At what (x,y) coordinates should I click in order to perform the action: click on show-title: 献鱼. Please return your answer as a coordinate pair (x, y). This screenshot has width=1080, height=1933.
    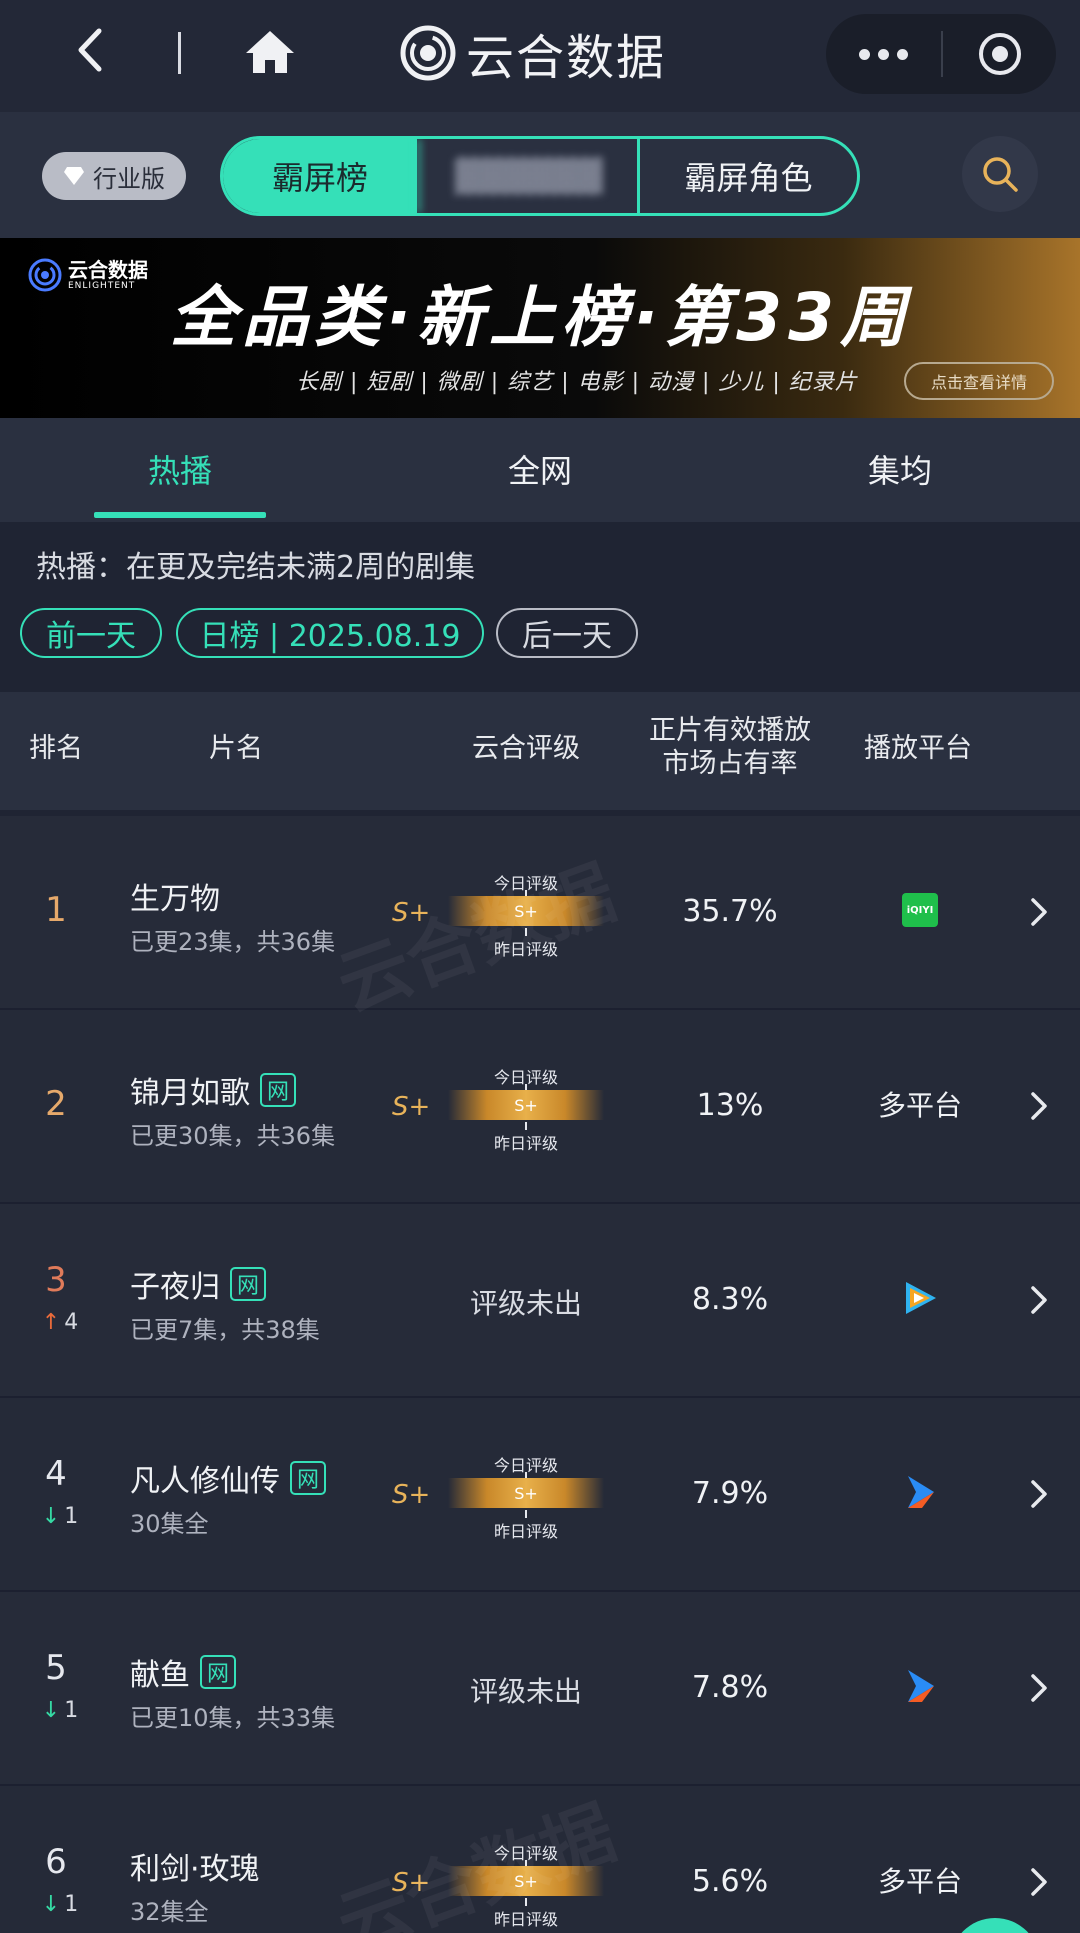
    Looking at the image, I should click on (160, 1675).